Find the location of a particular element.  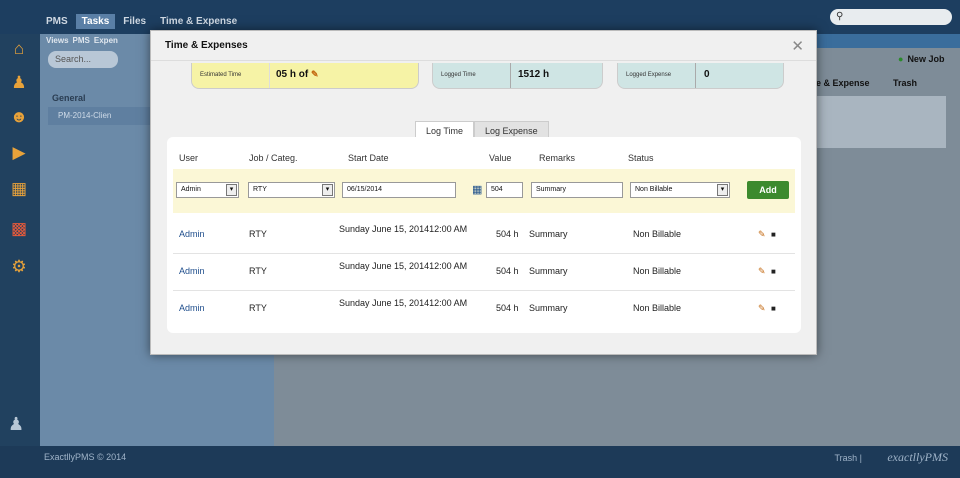

column-header-status: Status is located at coordinates (641, 158).